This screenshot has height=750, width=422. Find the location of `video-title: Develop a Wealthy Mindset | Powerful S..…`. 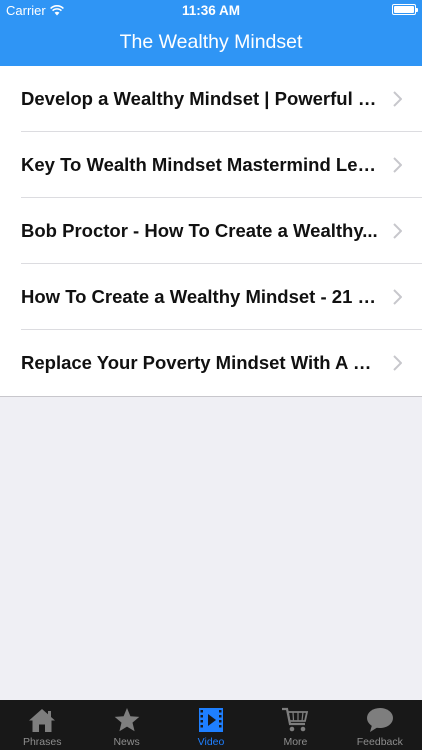

video-title: Develop a Wealthy Mindset | Powerful S..… is located at coordinates (200, 98).